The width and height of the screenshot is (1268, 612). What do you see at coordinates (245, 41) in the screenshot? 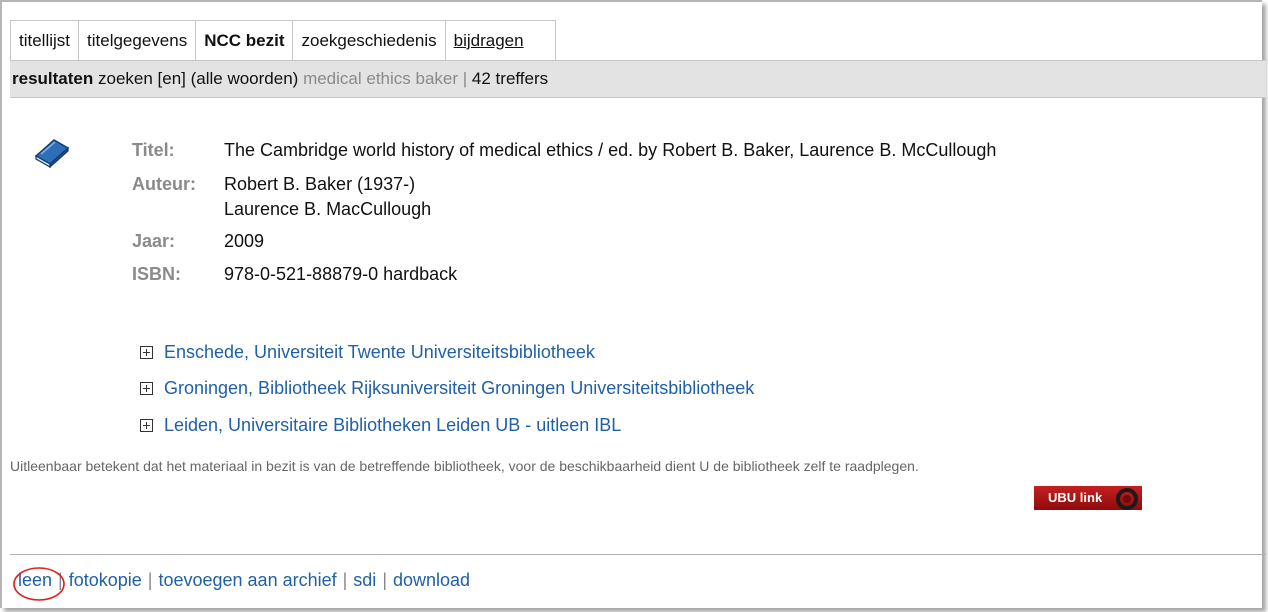
I see `tab-ncc-bezit: NCC bezit` at bounding box center [245, 41].